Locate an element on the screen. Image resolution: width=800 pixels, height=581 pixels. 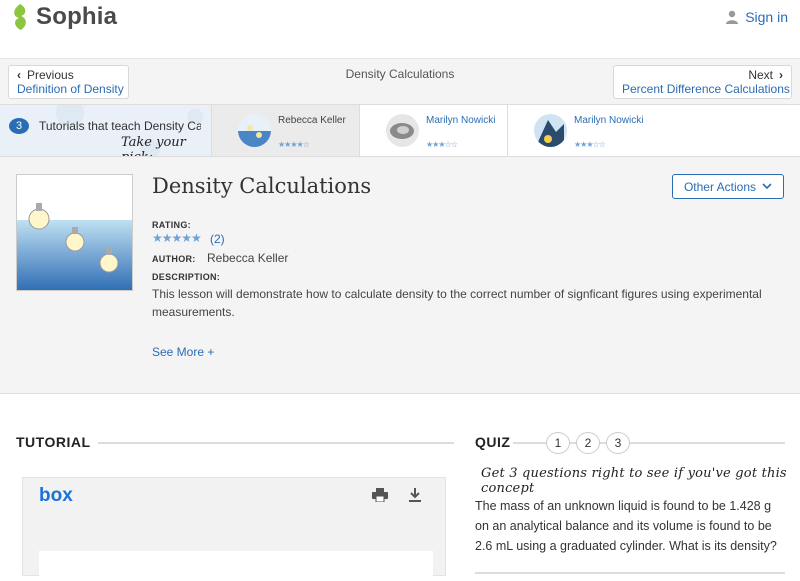
chevron-down-icon is located at coordinates (767, 186).